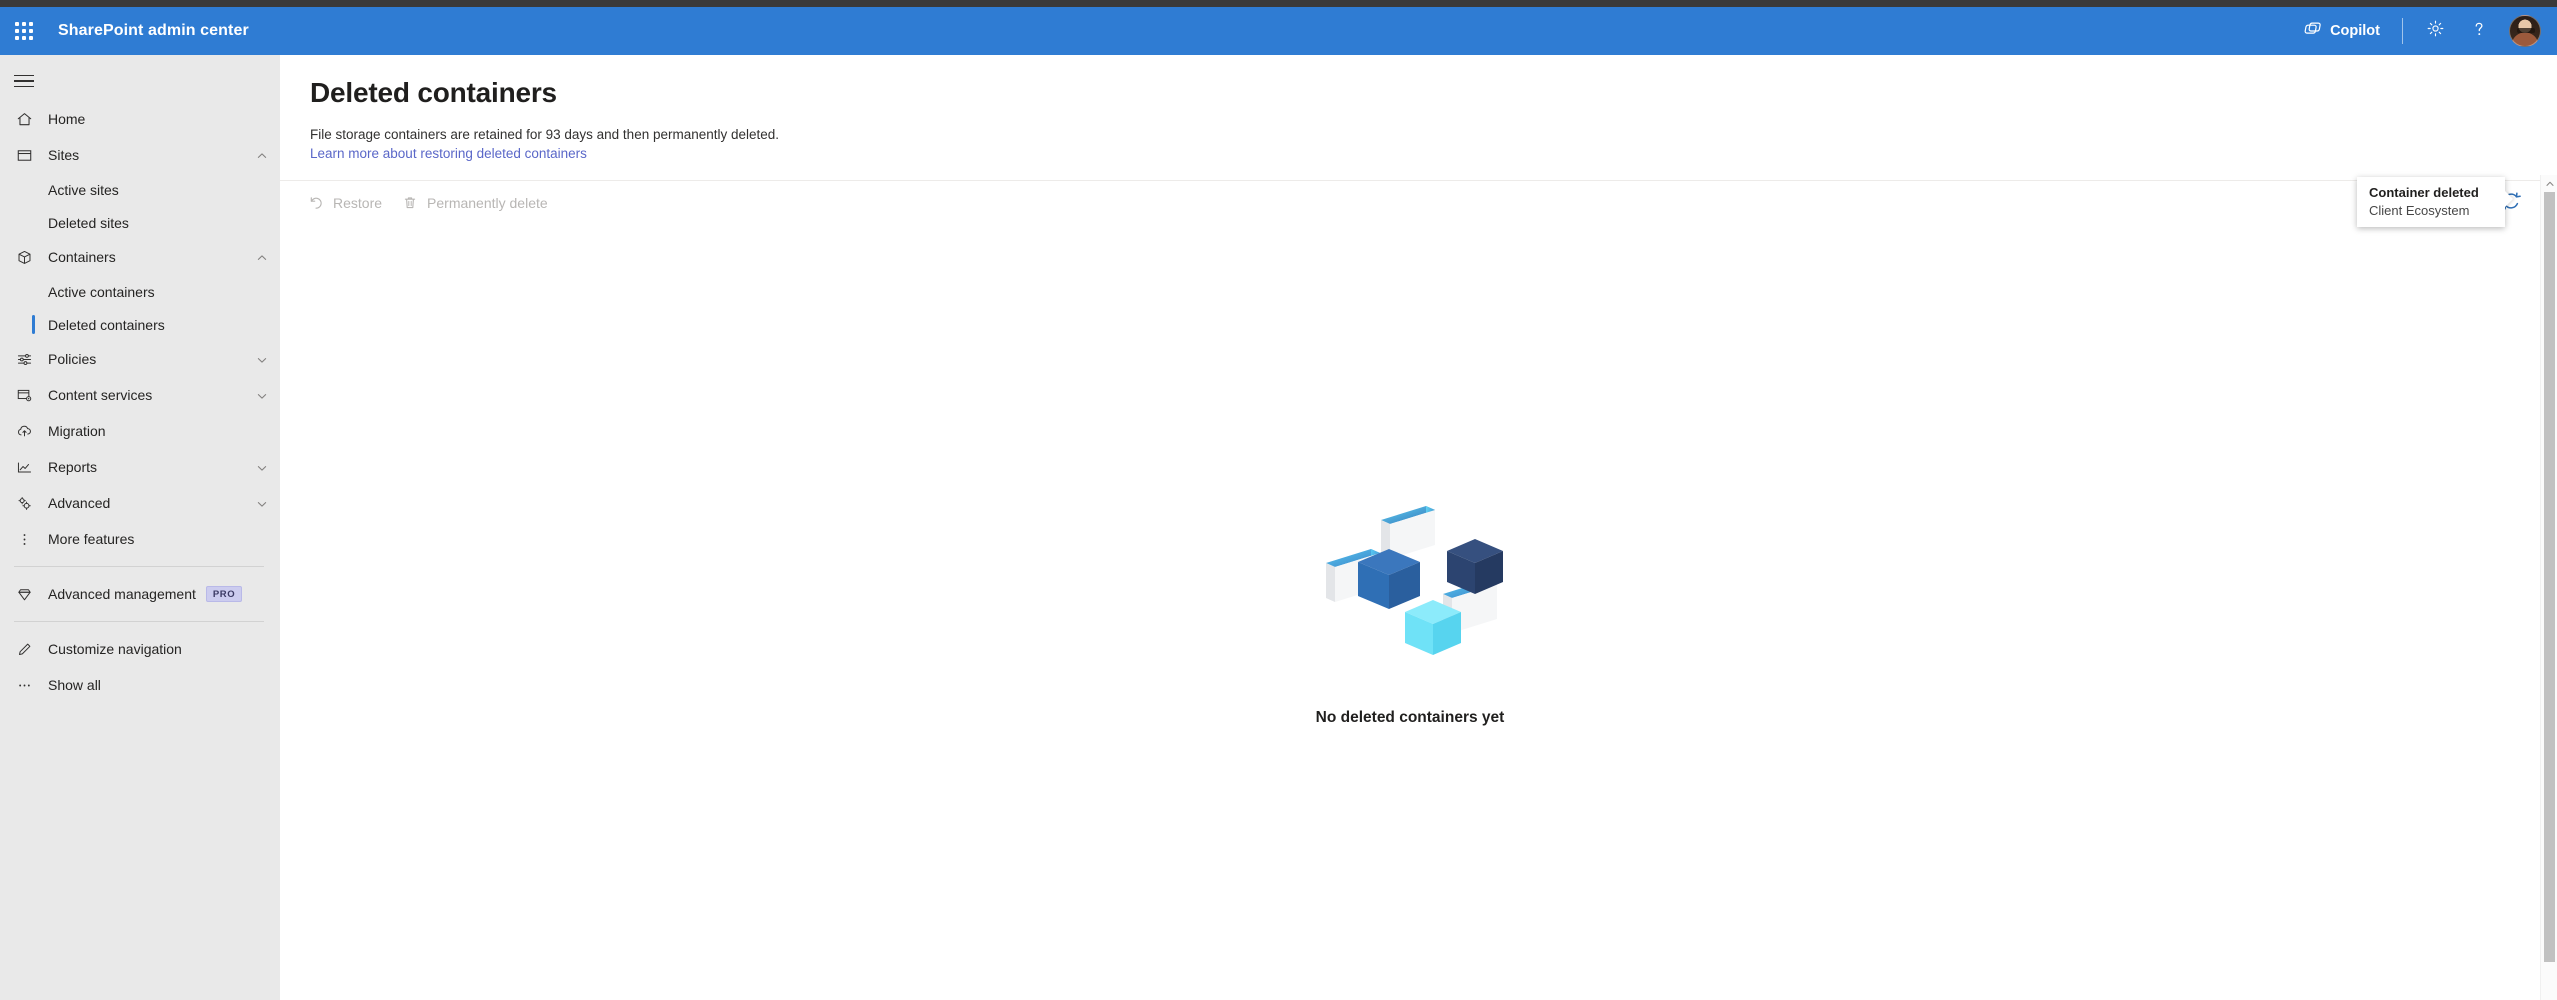 Image resolution: width=2557 pixels, height=1000 pixels. I want to click on content-services-icon, so click(24, 395).